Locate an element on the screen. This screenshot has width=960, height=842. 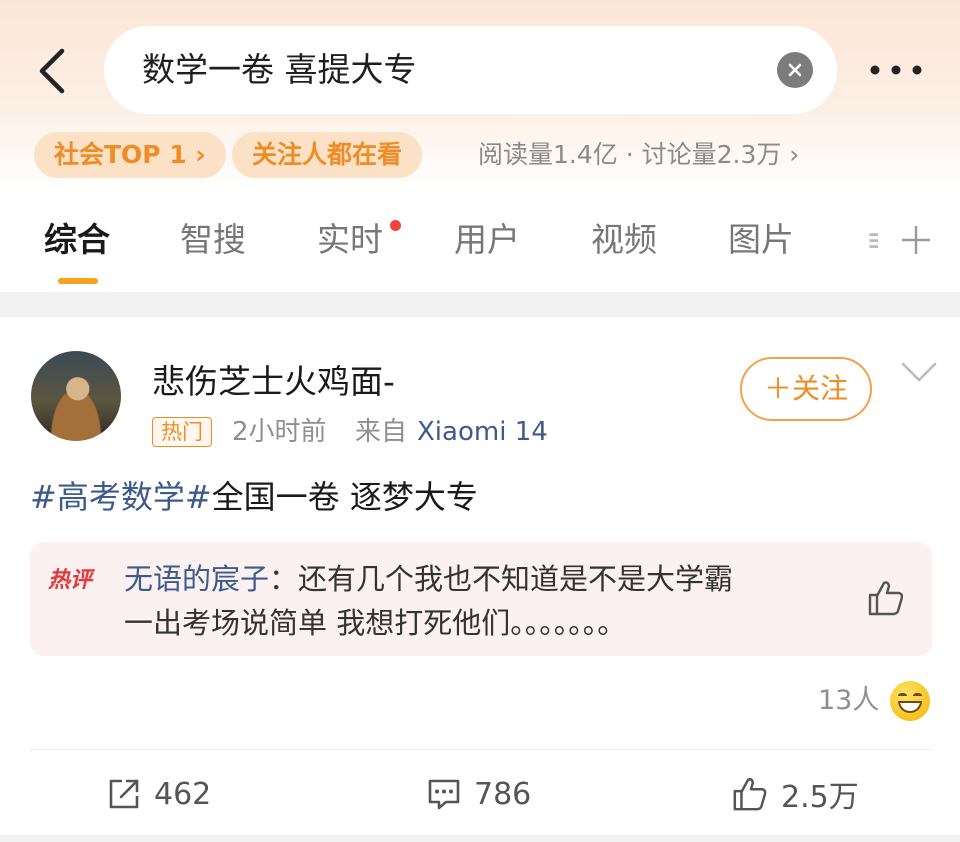
new-indicator-dot is located at coordinates (395, 225).